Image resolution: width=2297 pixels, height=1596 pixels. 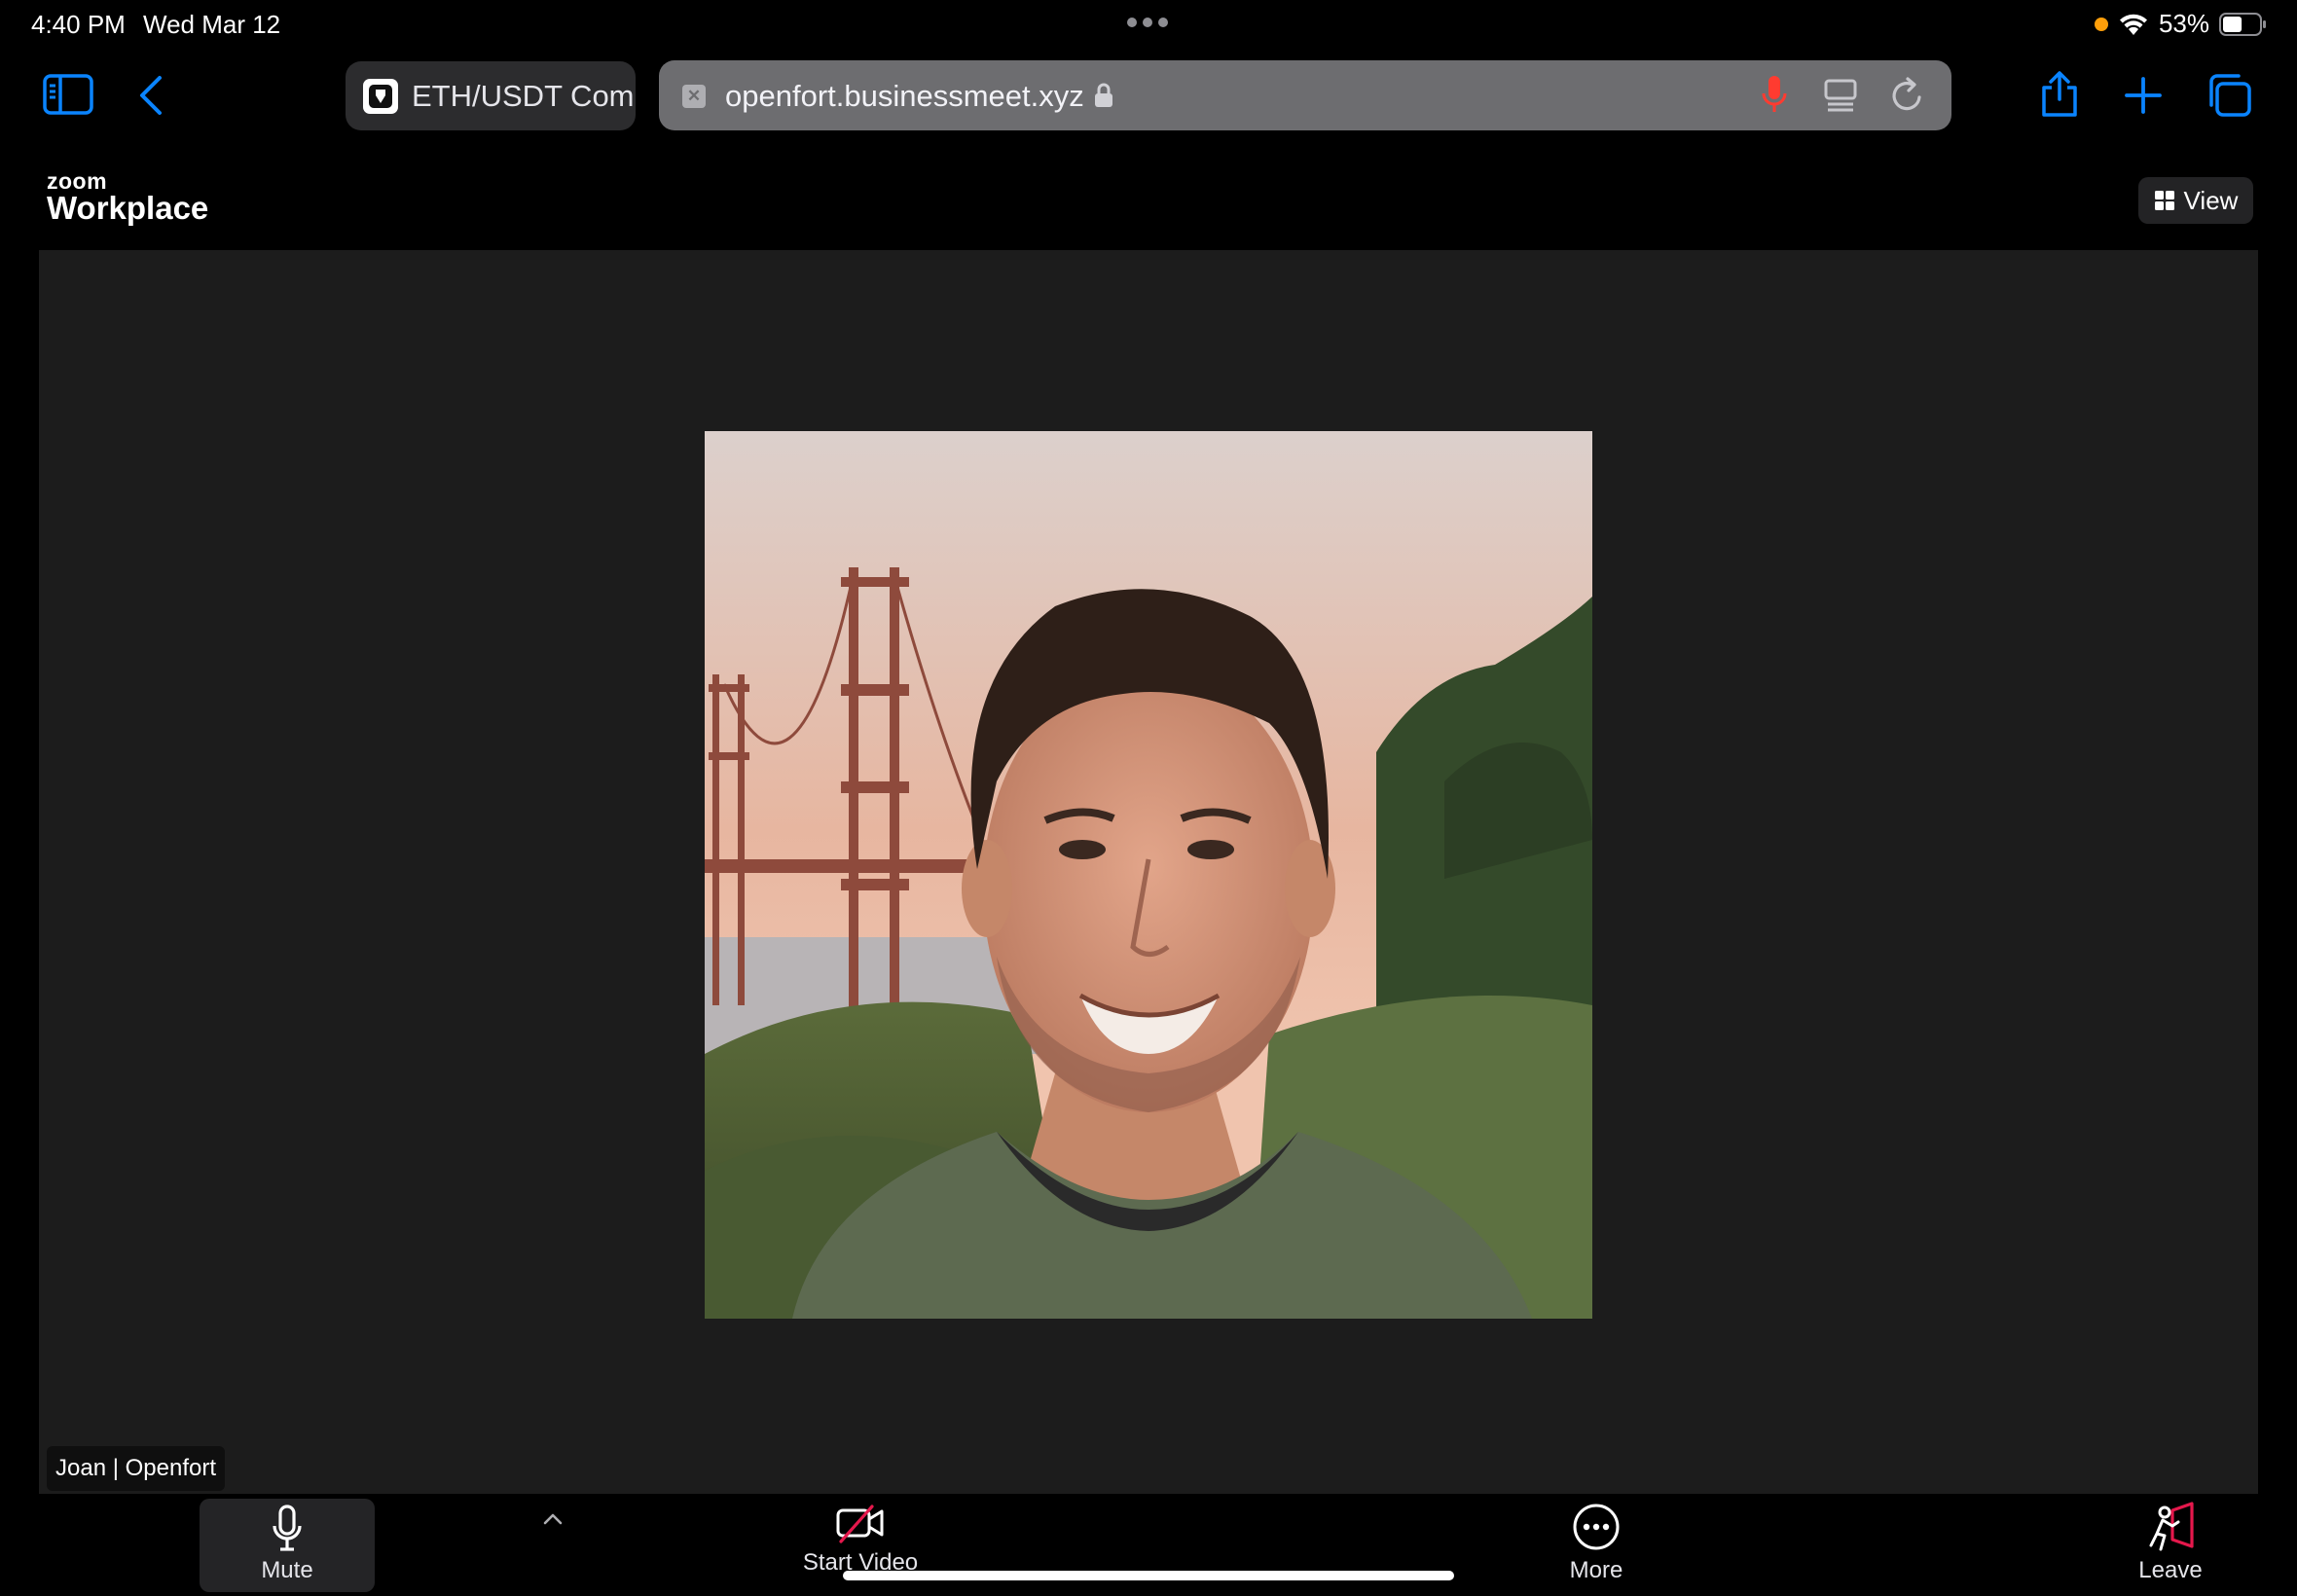 I want to click on battery-icon, so click(x=2242, y=24).